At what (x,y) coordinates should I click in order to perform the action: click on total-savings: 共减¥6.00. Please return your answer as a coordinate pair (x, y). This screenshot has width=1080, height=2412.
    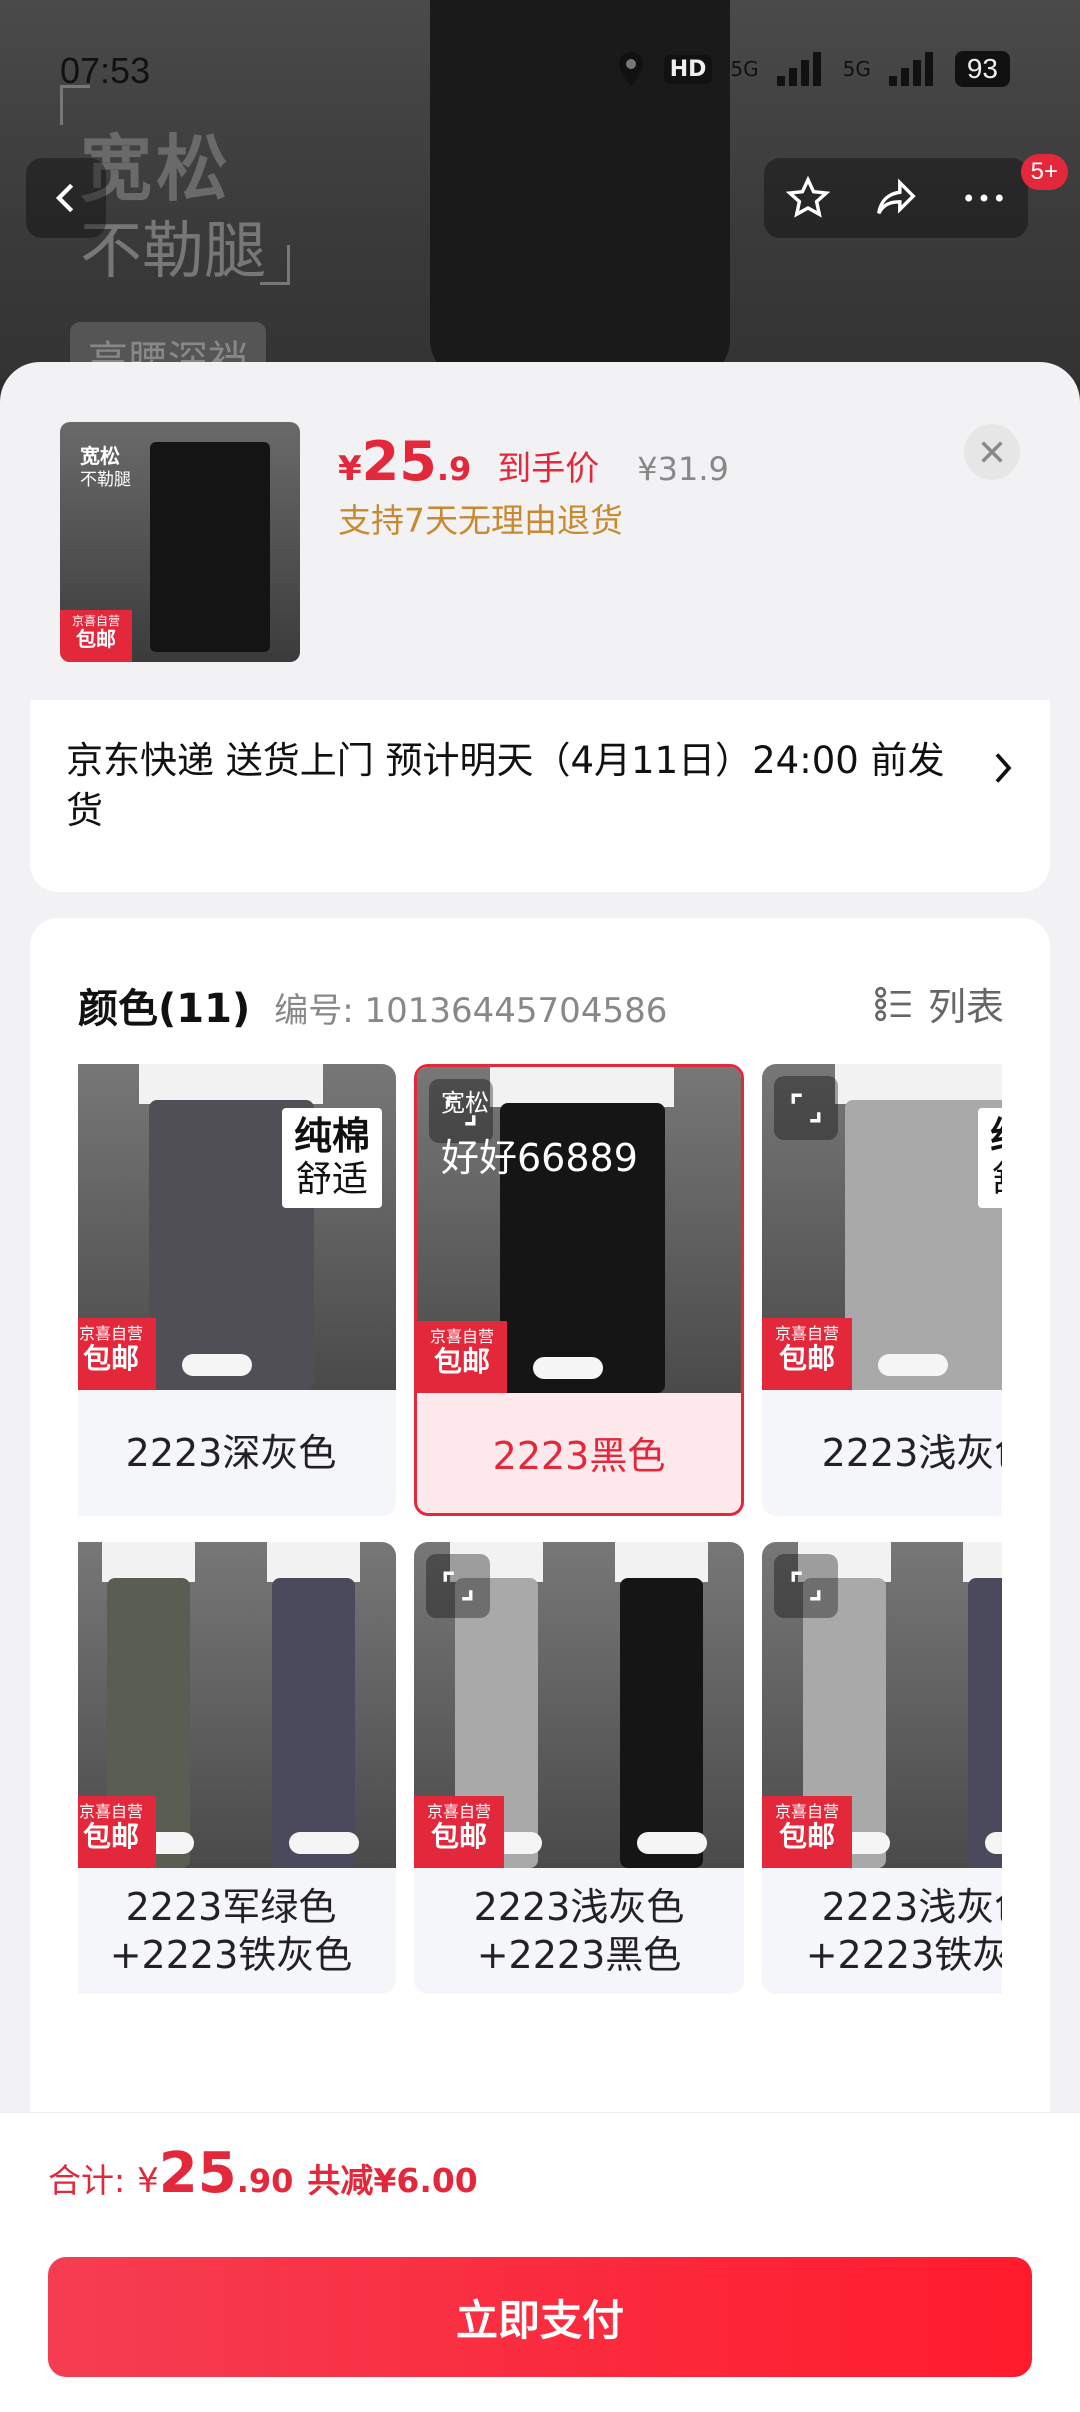
    Looking at the image, I should click on (392, 2180).